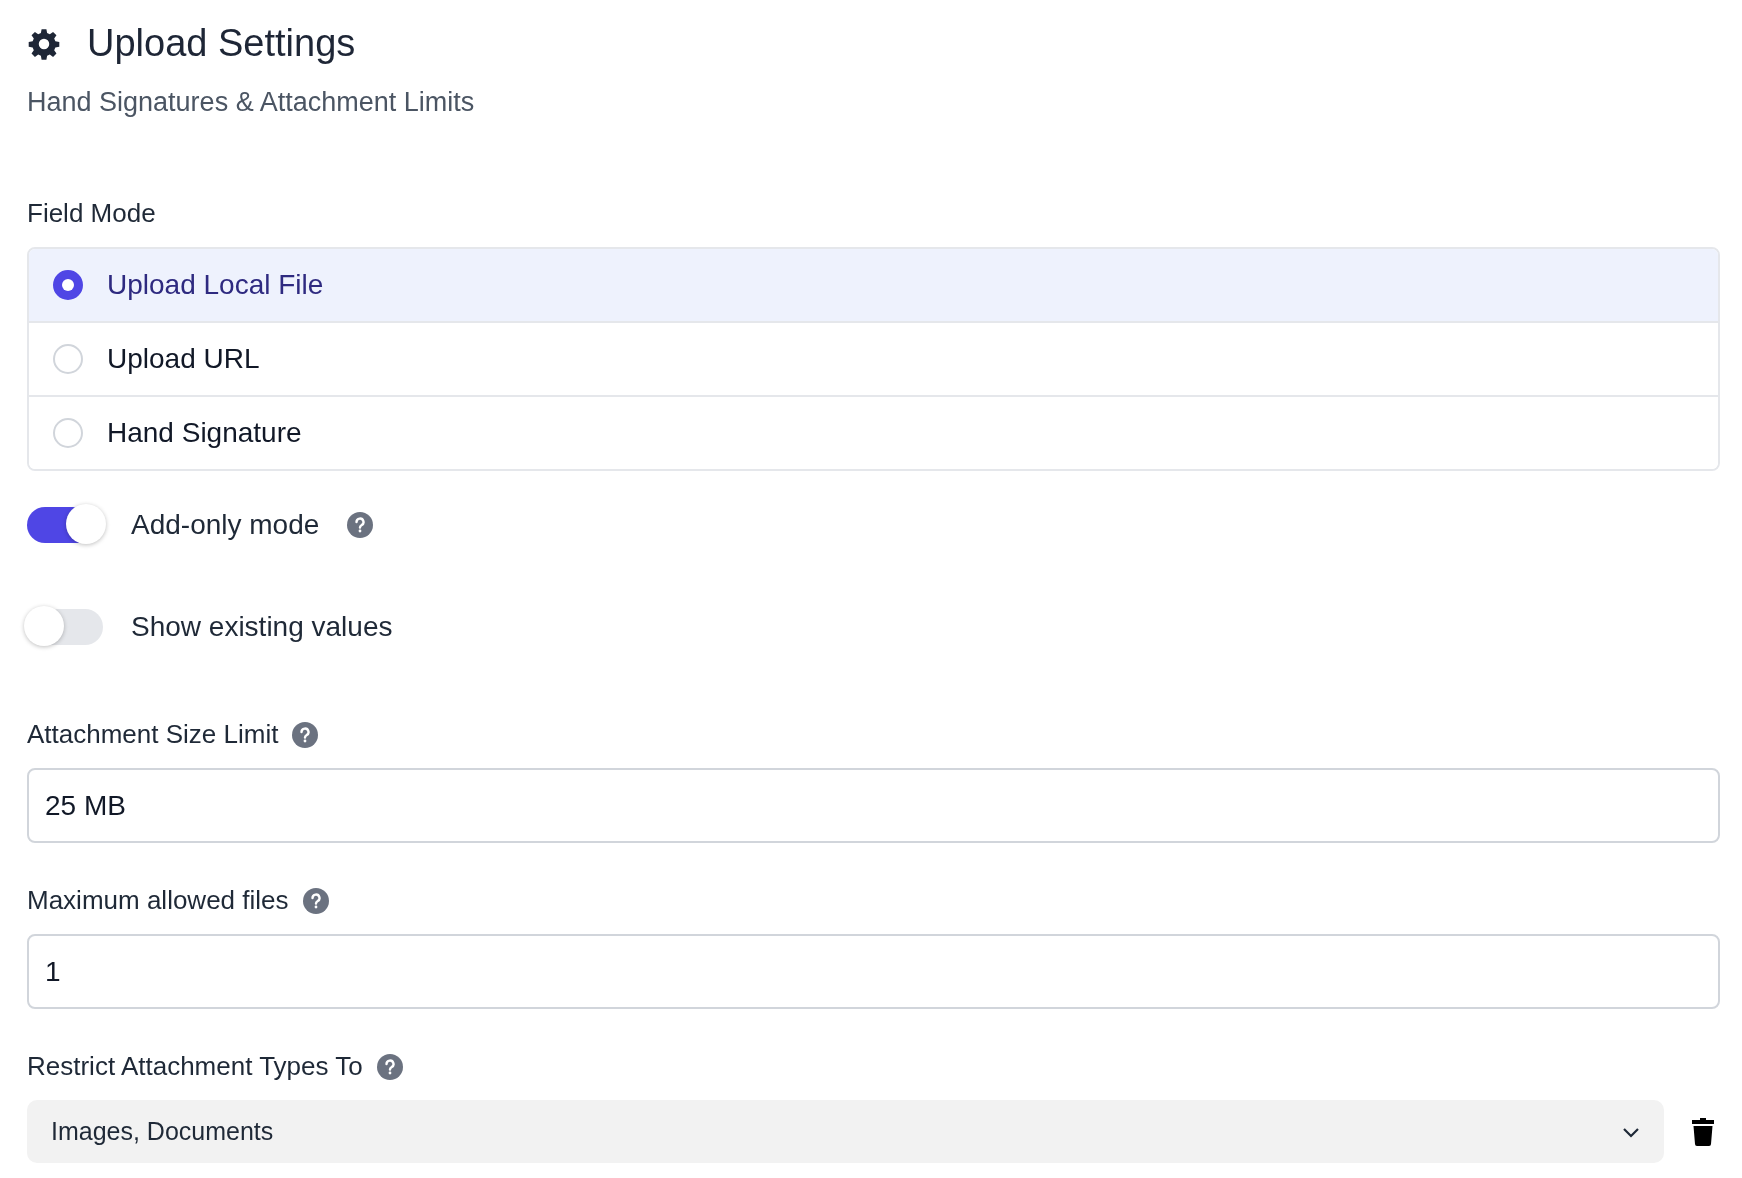  Describe the element at coordinates (262, 627) in the screenshot. I see `toggle-label: Show existing values` at that location.